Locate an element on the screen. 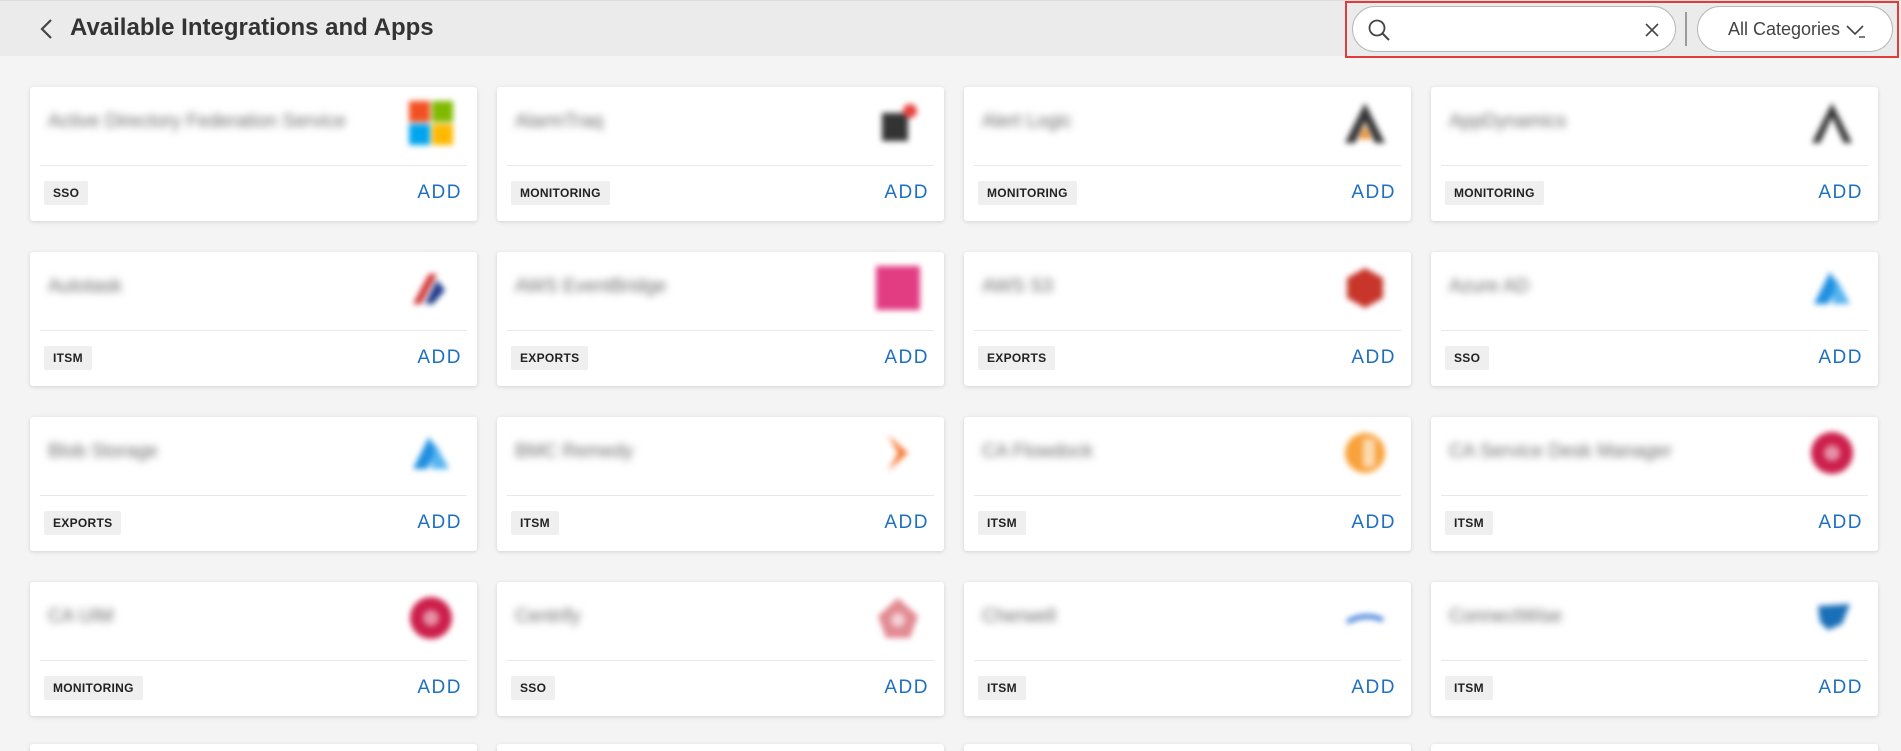 Image resolution: width=1901 pixels, height=751 pixels. chevron-down-icon is located at coordinates (1855, 31).